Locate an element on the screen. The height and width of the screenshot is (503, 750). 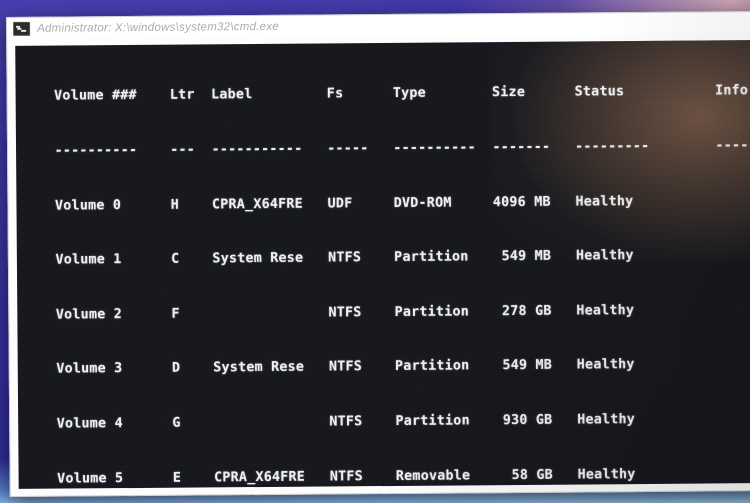
table-row: Volume 4 G NTFS Partition 930 GB Healthy is located at coordinates (338, 422).